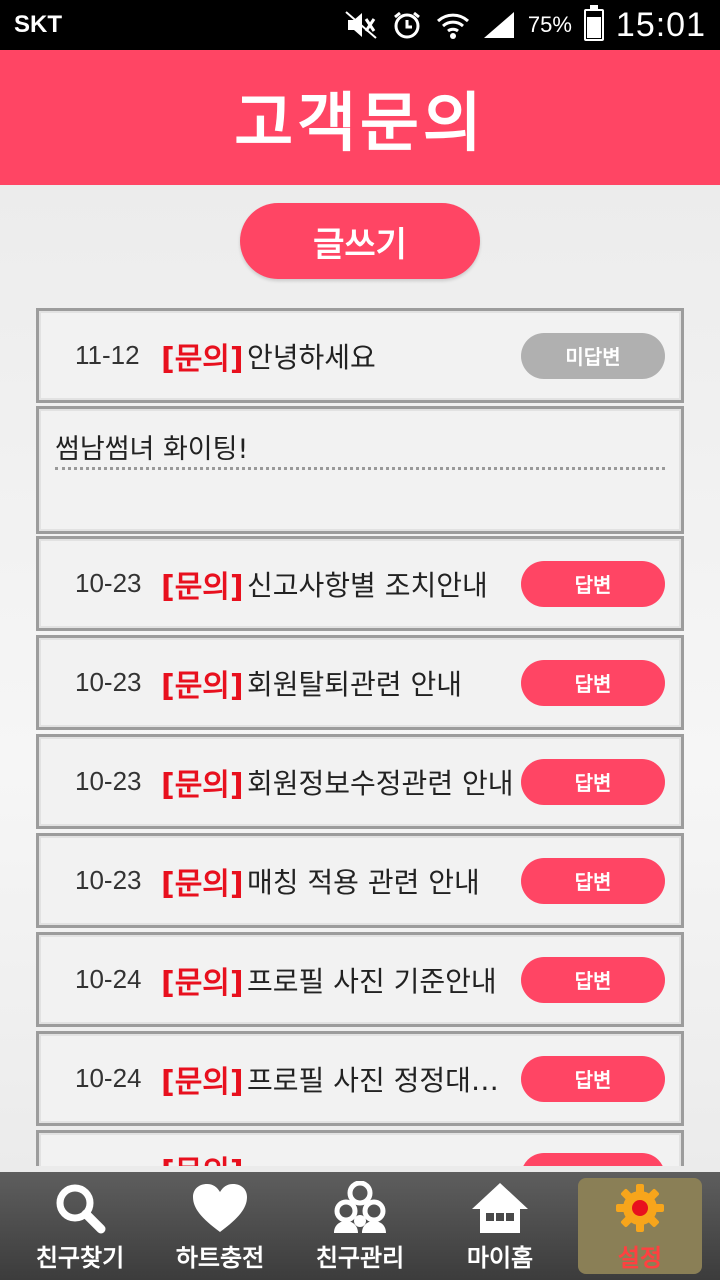 The width and height of the screenshot is (720, 1280). I want to click on nav-friends-manage: 친구관리, so click(360, 1226).